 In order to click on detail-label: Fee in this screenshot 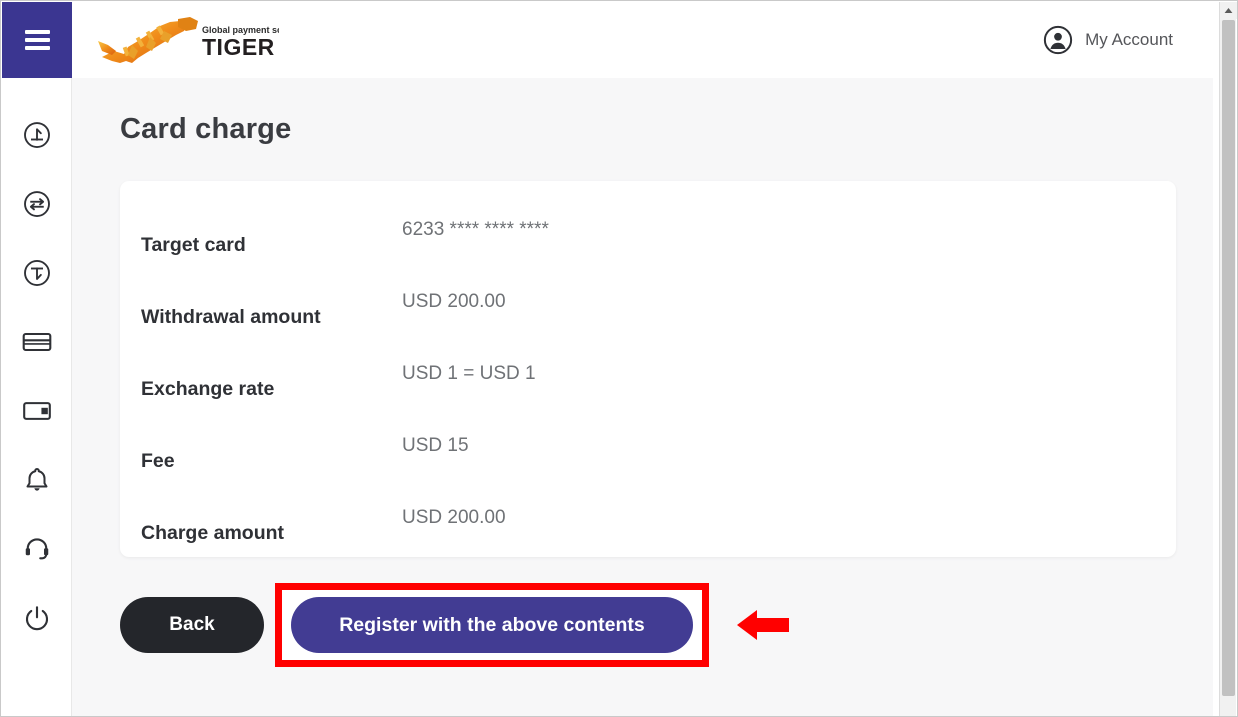, I will do `click(158, 460)`.